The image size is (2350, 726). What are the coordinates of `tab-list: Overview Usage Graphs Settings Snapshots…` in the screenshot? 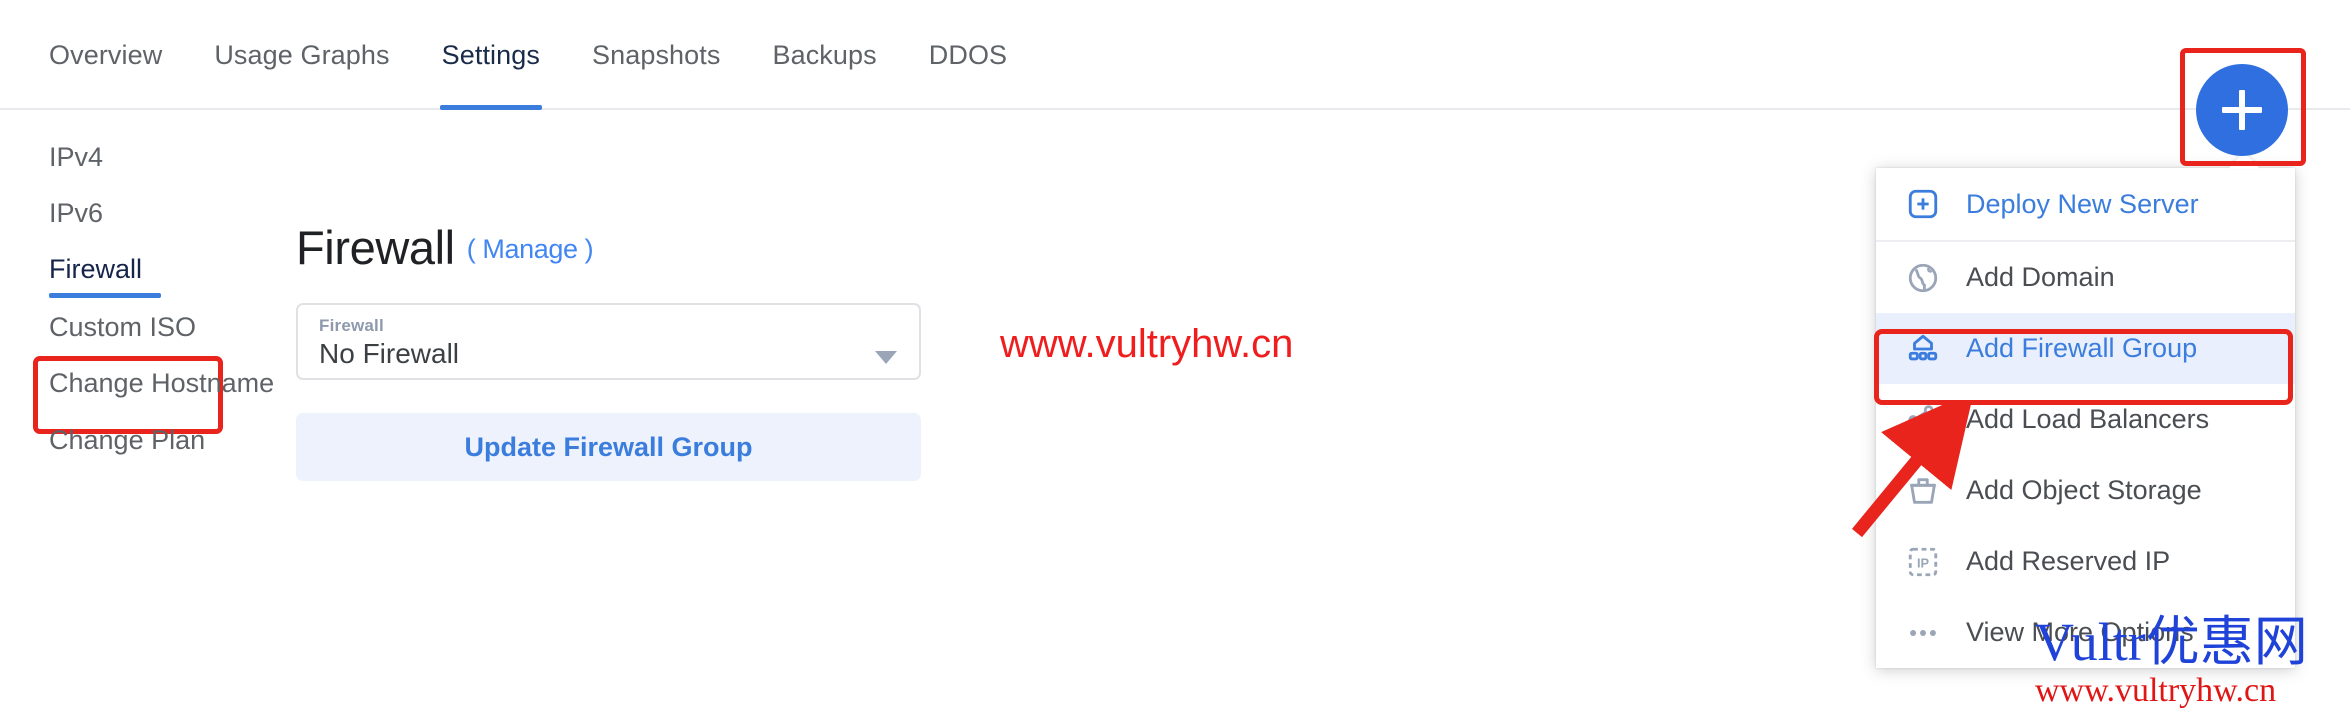 It's located at (541, 55).